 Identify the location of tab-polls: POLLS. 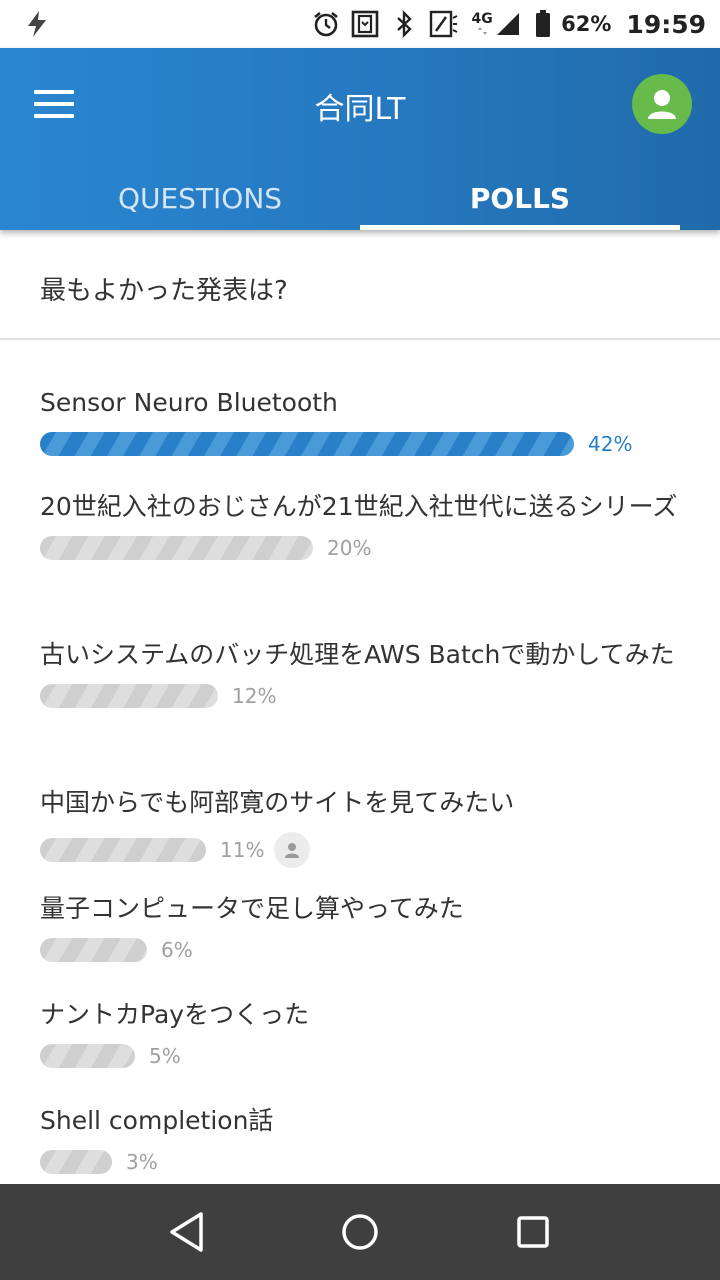
(520, 198).